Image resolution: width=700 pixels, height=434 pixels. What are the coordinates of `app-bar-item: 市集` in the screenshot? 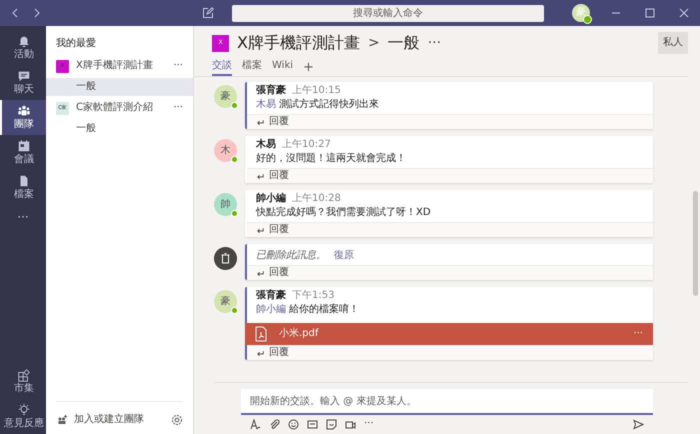 It's located at (23, 381).